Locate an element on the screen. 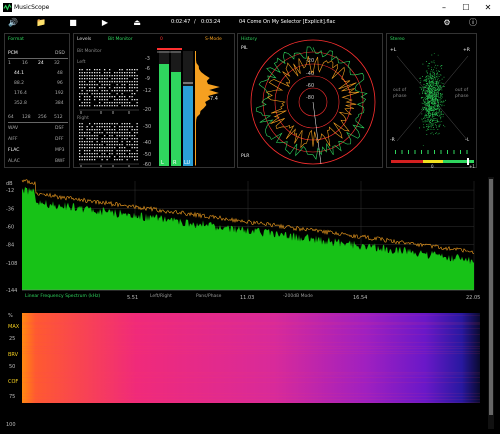 Image resolution: width=500 pixels, height=434 pixels. pcm-rate-2: 88.2 is located at coordinates (19, 83).